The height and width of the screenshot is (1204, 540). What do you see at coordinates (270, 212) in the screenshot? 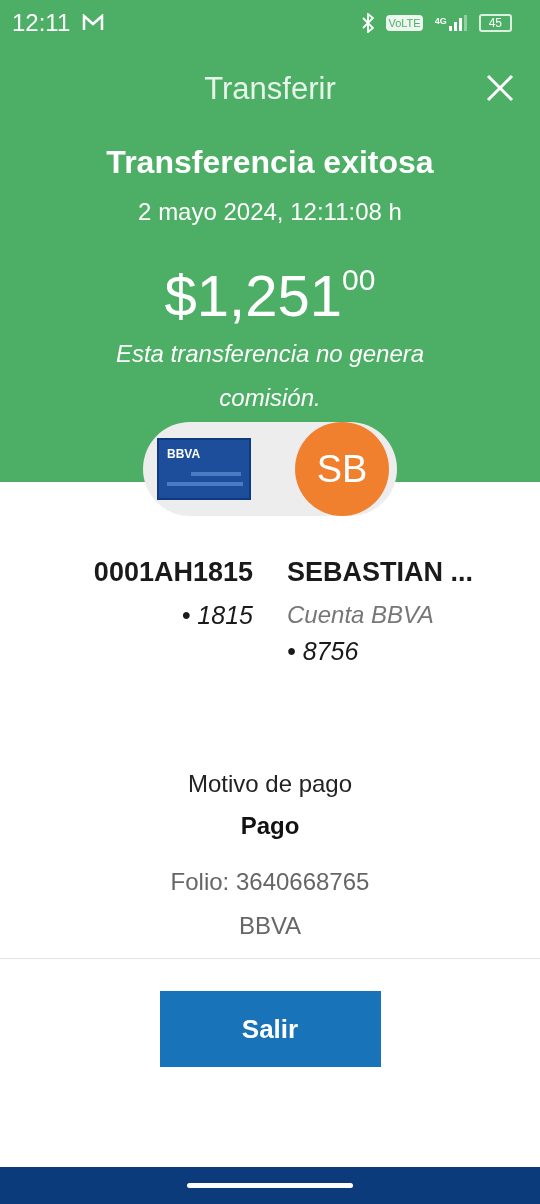
I see `transfer-date: 2 mayo 2024, 12:11:08 h` at bounding box center [270, 212].